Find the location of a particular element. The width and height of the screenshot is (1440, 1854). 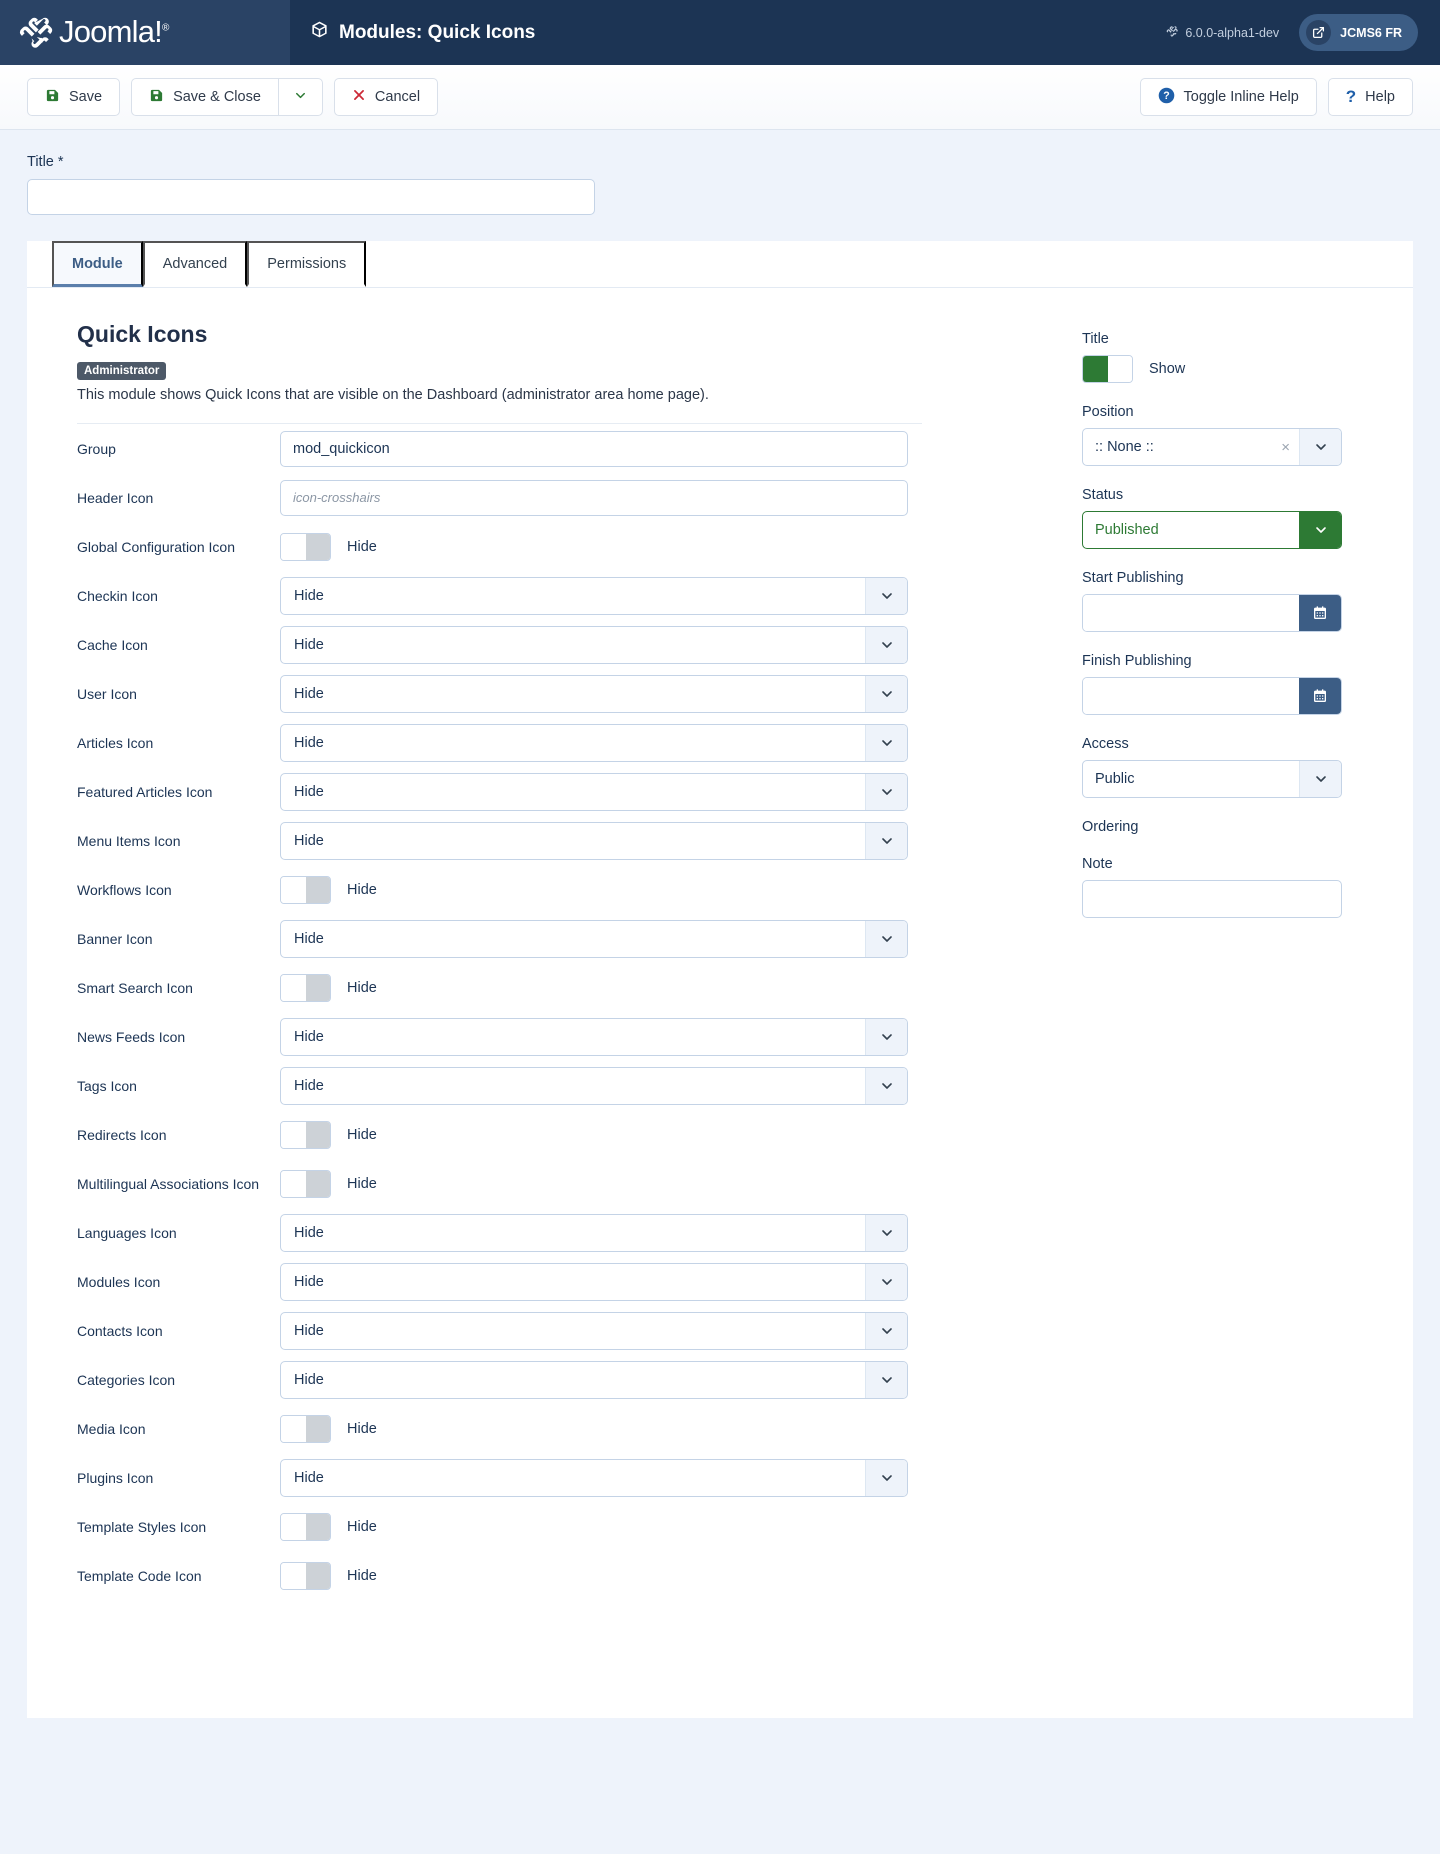

form-row: Contacts Icon Hide is located at coordinates (552, 1330).